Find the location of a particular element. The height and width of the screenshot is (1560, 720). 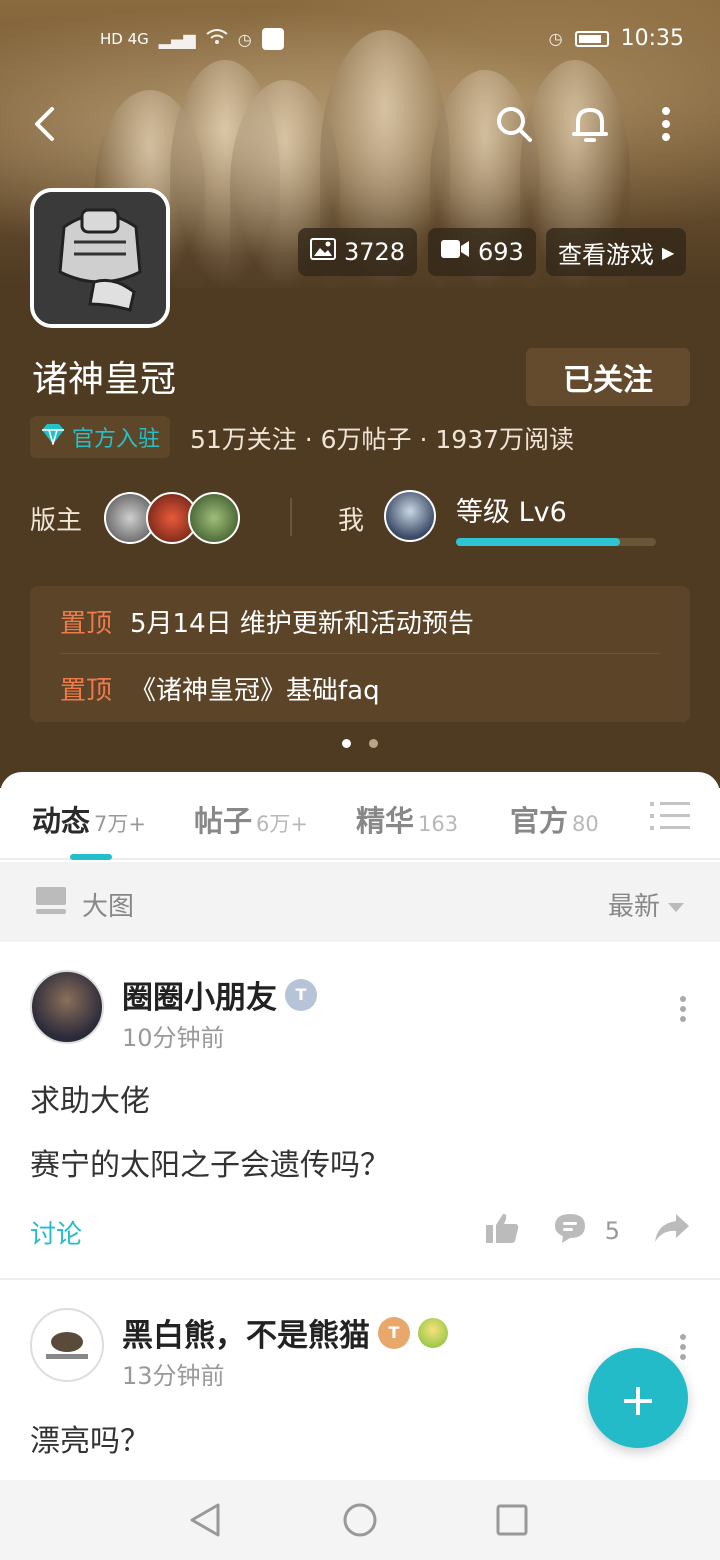

tab-posts: 帖子 6万+ is located at coordinates (251, 819).